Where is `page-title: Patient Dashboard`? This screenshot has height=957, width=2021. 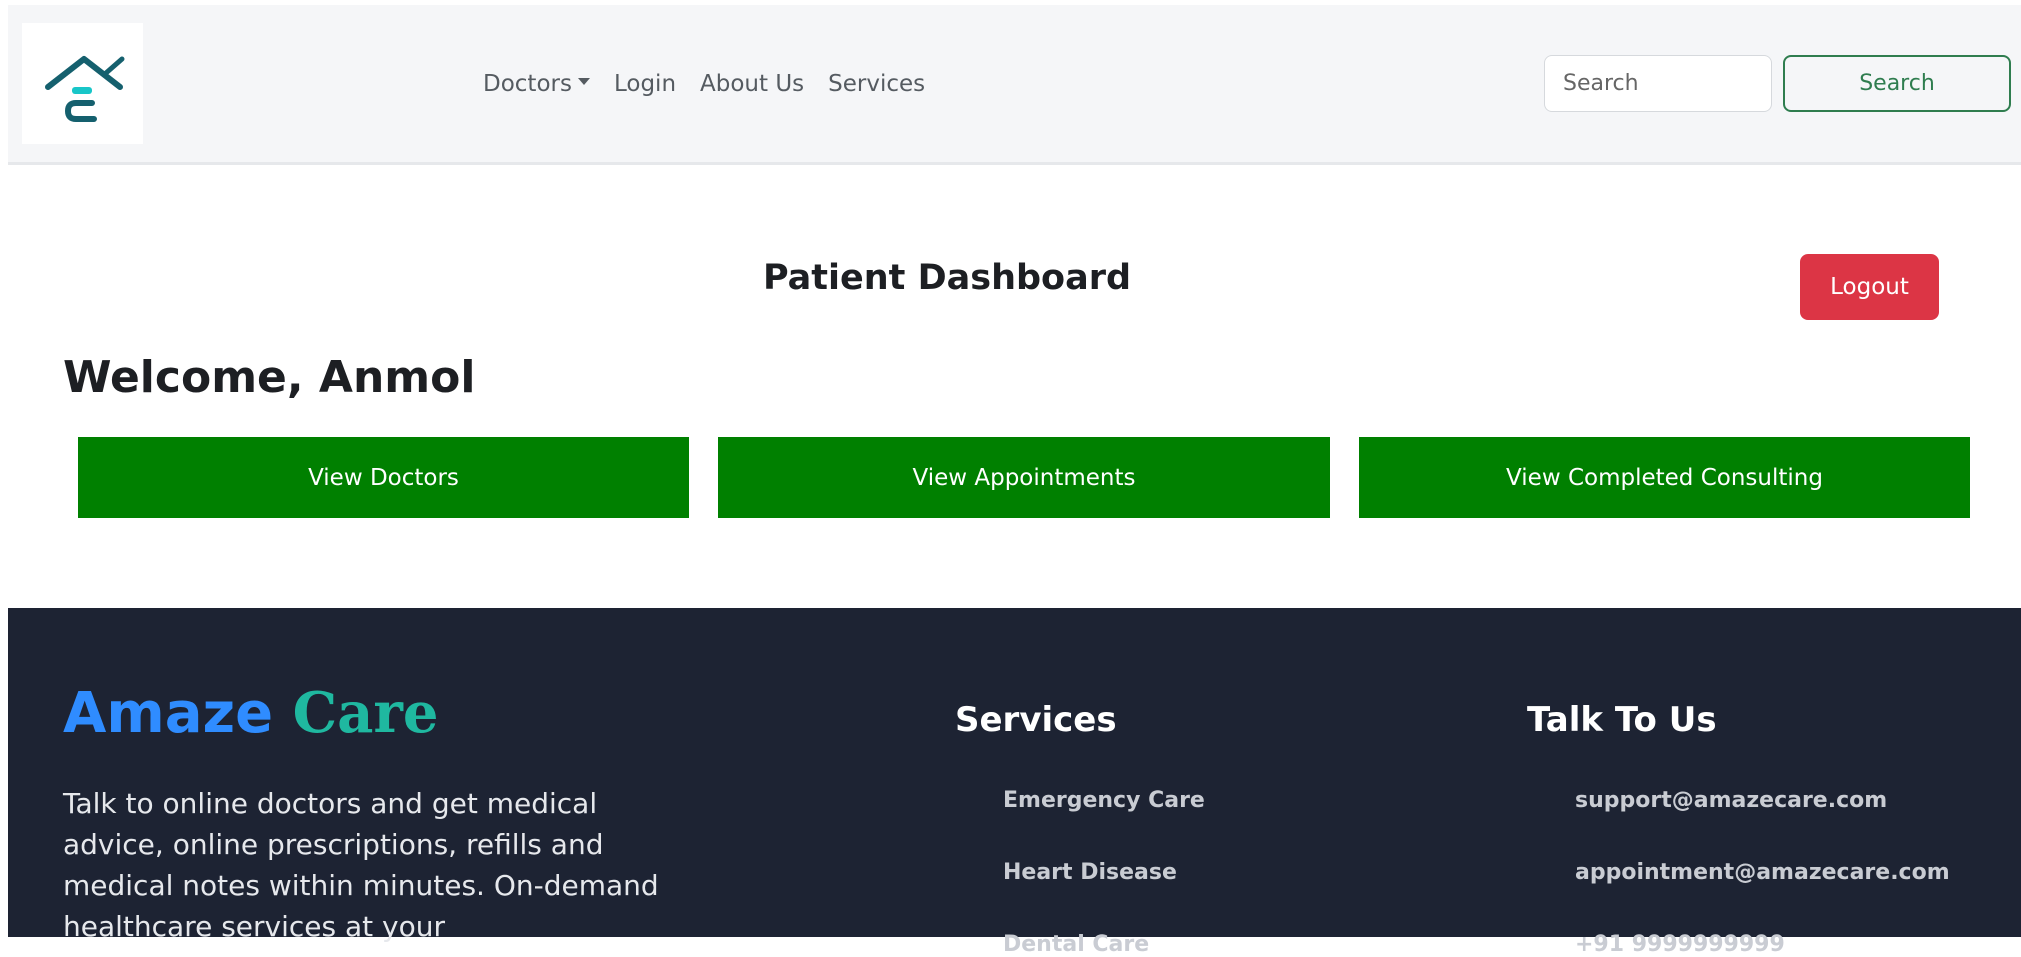
page-title: Patient Dashboard is located at coordinates (947, 278).